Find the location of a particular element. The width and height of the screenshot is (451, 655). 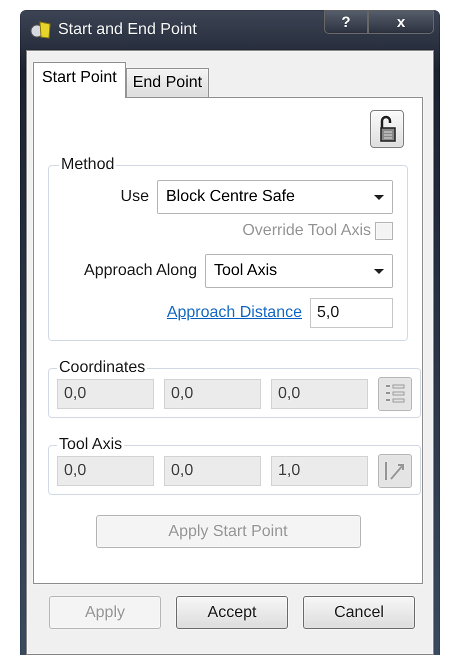

vector-button is located at coordinates (395, 471).